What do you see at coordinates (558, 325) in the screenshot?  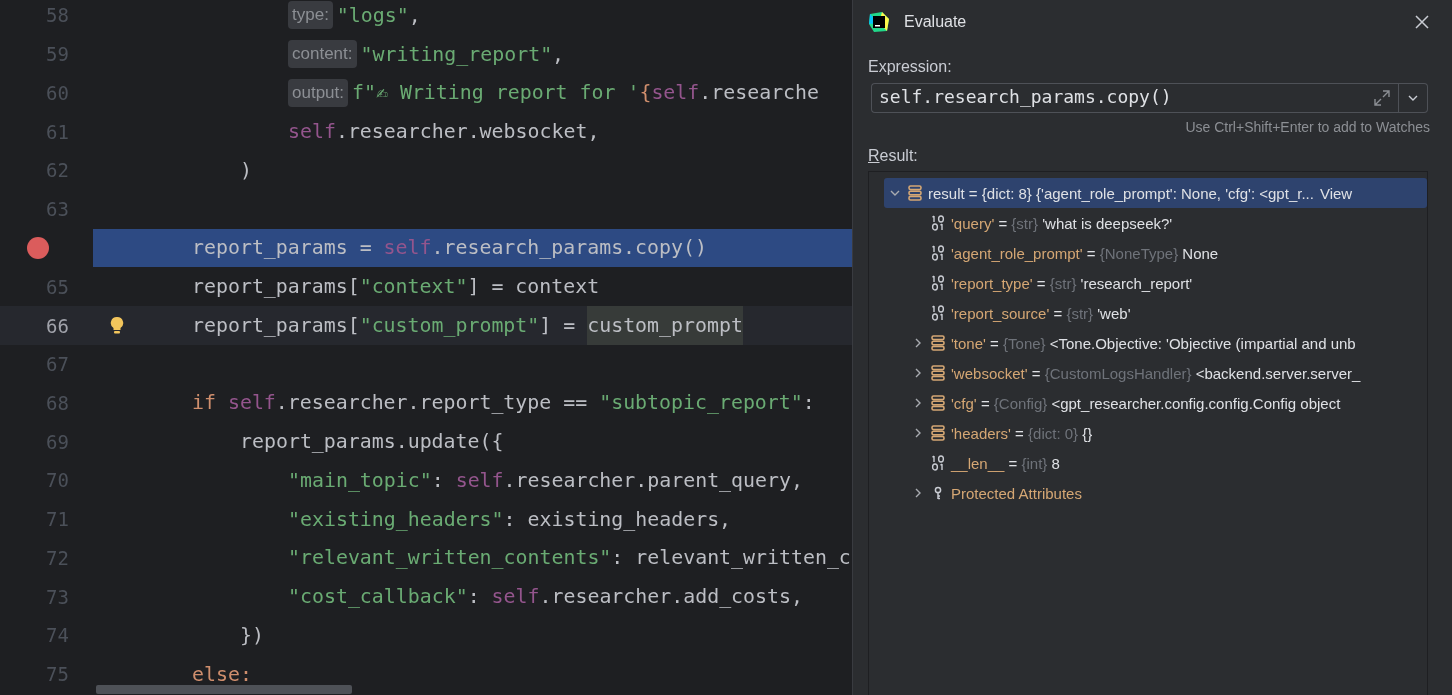 I see `code-token: ] =` at bounding box center [558, 325].